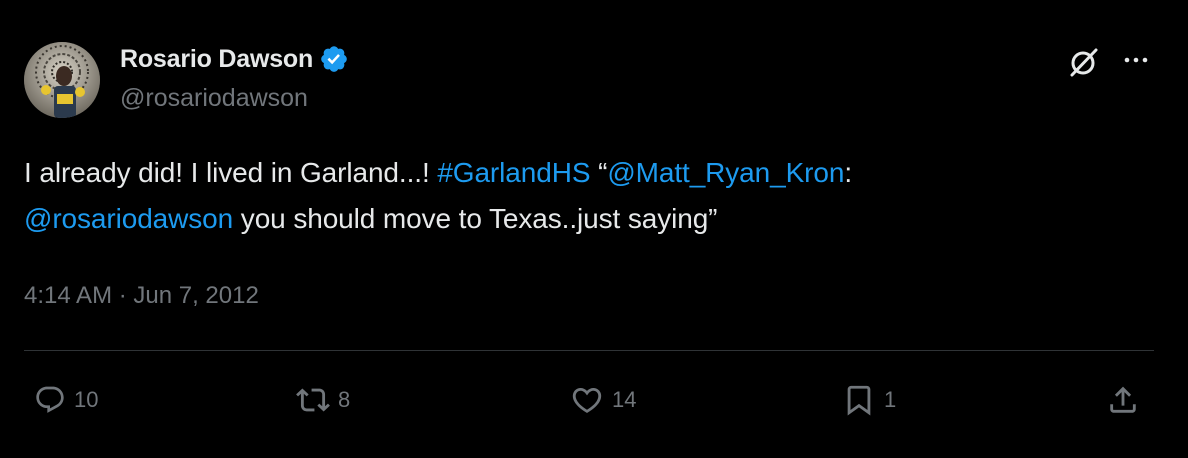 The height and width of the screenshot is (458, 1188). I want to click on retweet-count: 8, so click(344, 399).